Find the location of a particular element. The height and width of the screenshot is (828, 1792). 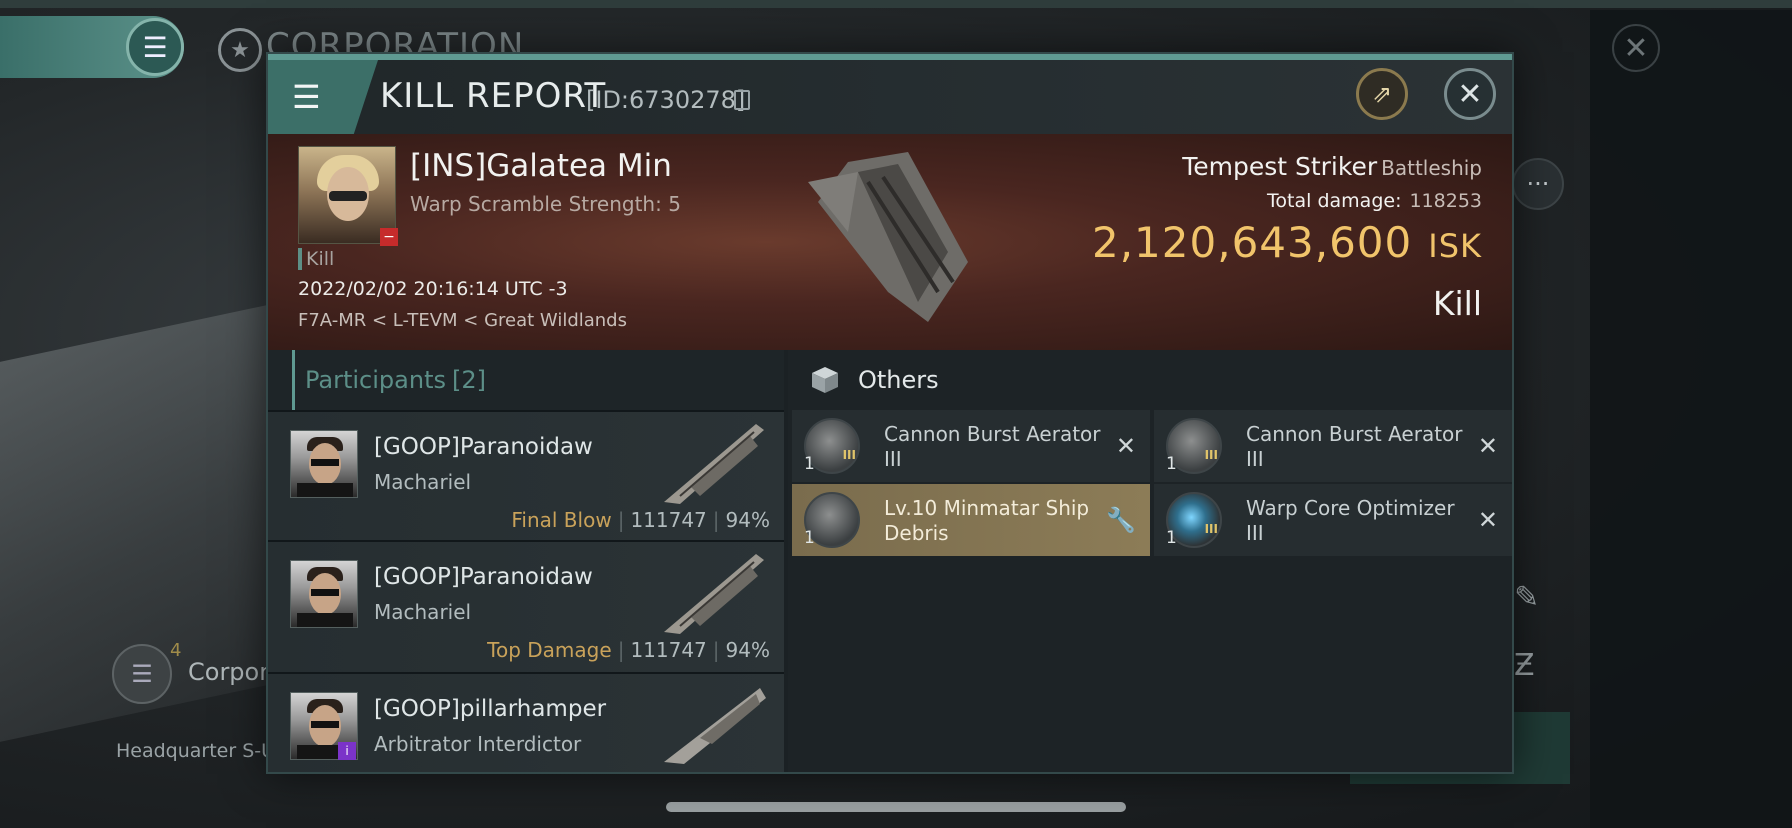

corporation-star-icon: ★ is located at coordinates (240, 50).